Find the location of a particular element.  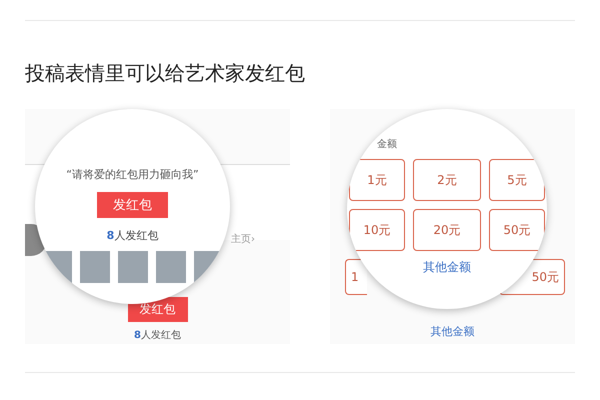

amount-option: 5元 is located at coordinates (517, 180).